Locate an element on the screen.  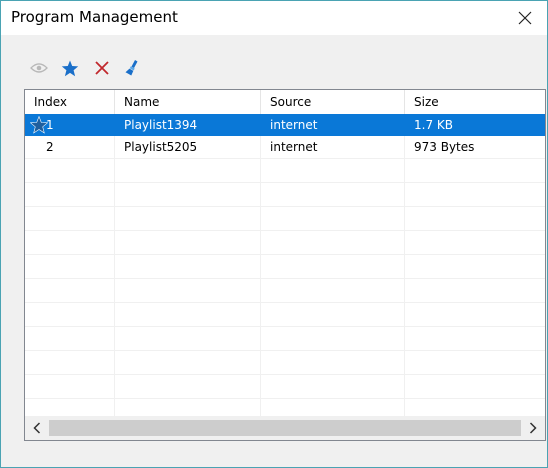
close-button is located at coordinates (525, 18).